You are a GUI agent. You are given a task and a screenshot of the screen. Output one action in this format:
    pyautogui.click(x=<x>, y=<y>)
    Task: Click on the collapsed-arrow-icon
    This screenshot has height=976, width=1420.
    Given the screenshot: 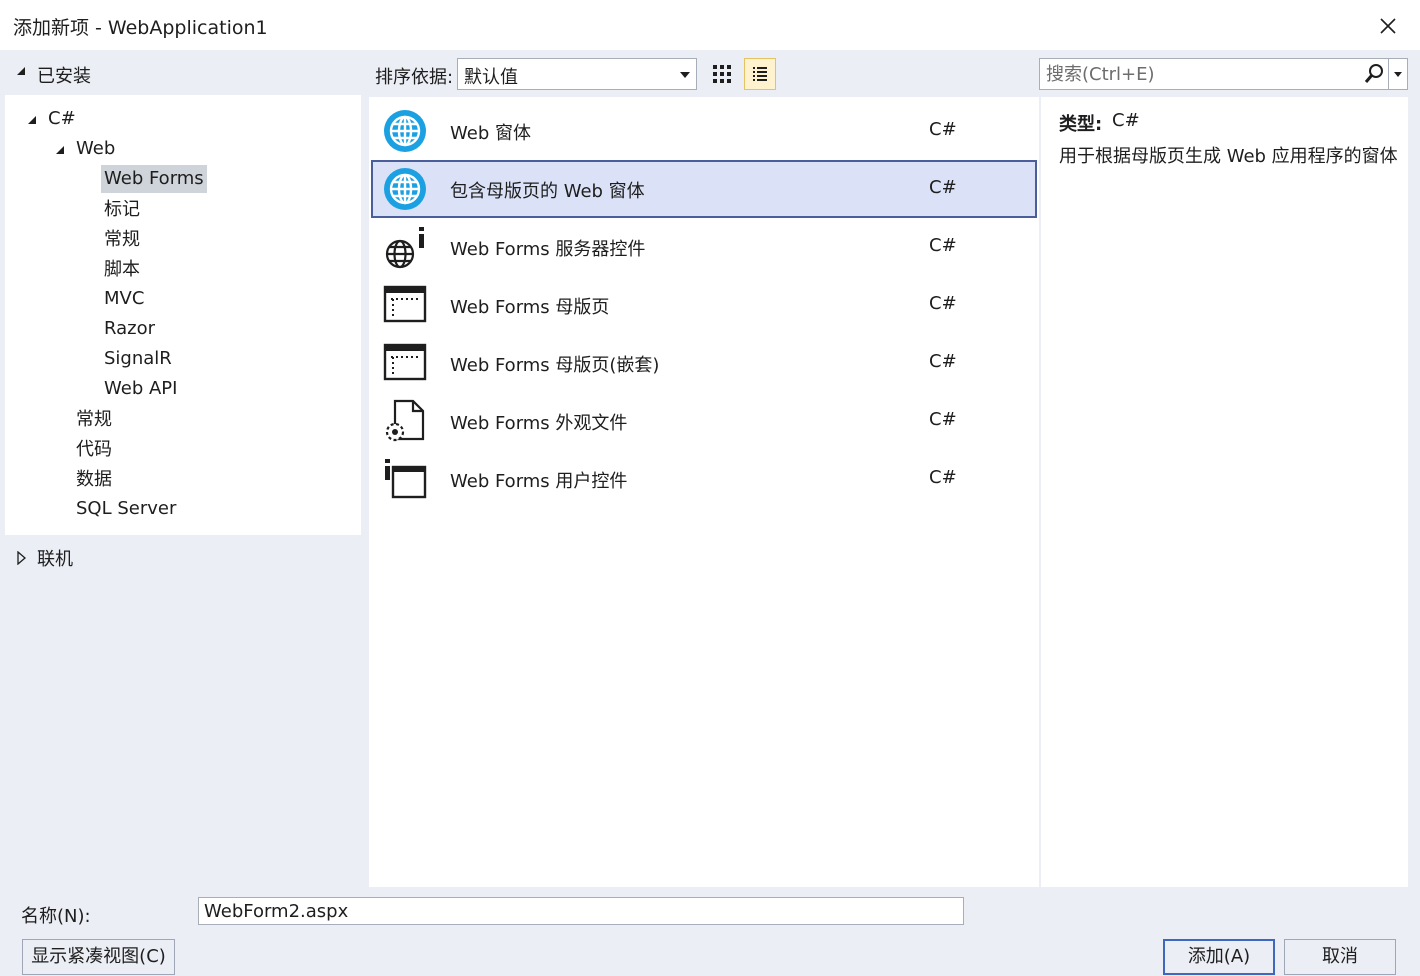 What is the action you would take?
    pyautogui.click(x=21, y=558)
    